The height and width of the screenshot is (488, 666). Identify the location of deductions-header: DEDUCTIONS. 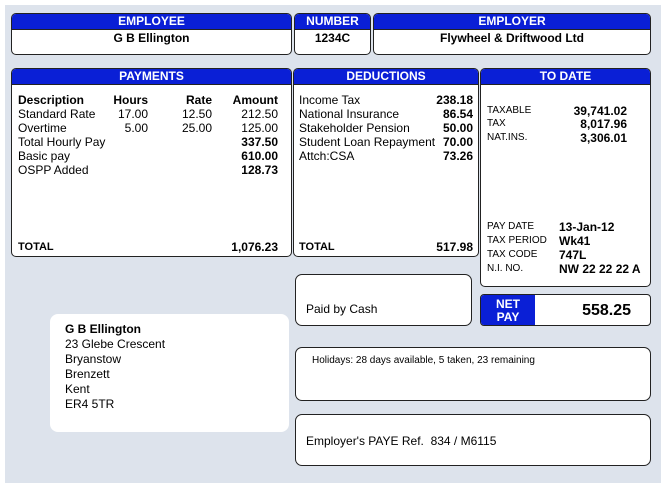
(386, 77).